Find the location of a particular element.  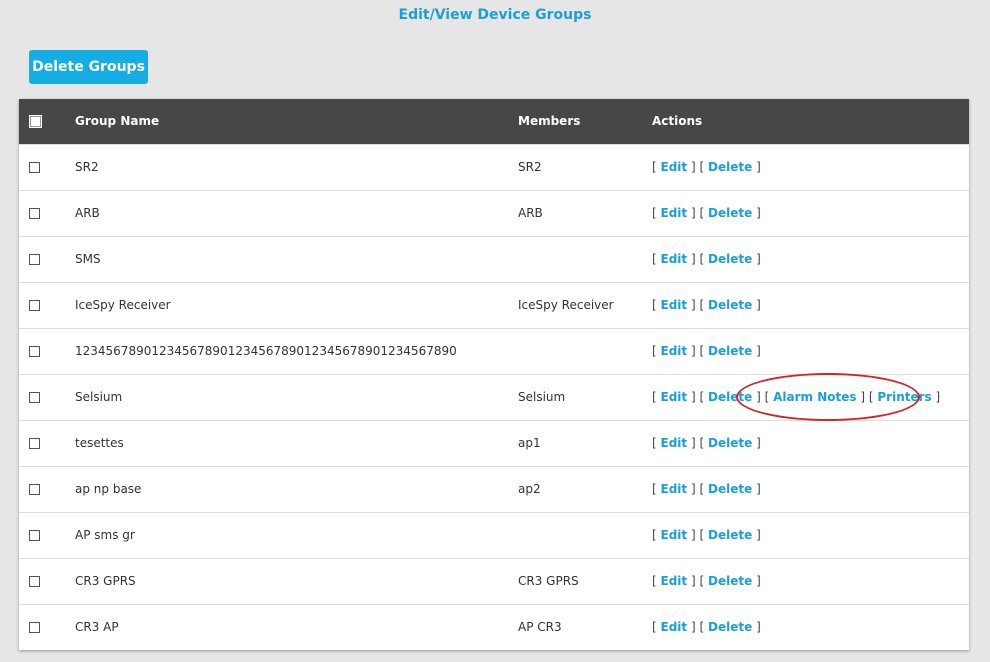

group-name-cell: CR3 AP is located at coordinates (97, 627).